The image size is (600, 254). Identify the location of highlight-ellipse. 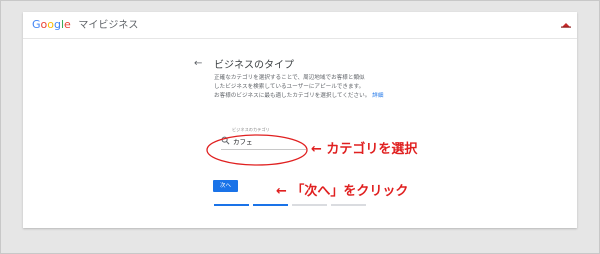
(257, 150).